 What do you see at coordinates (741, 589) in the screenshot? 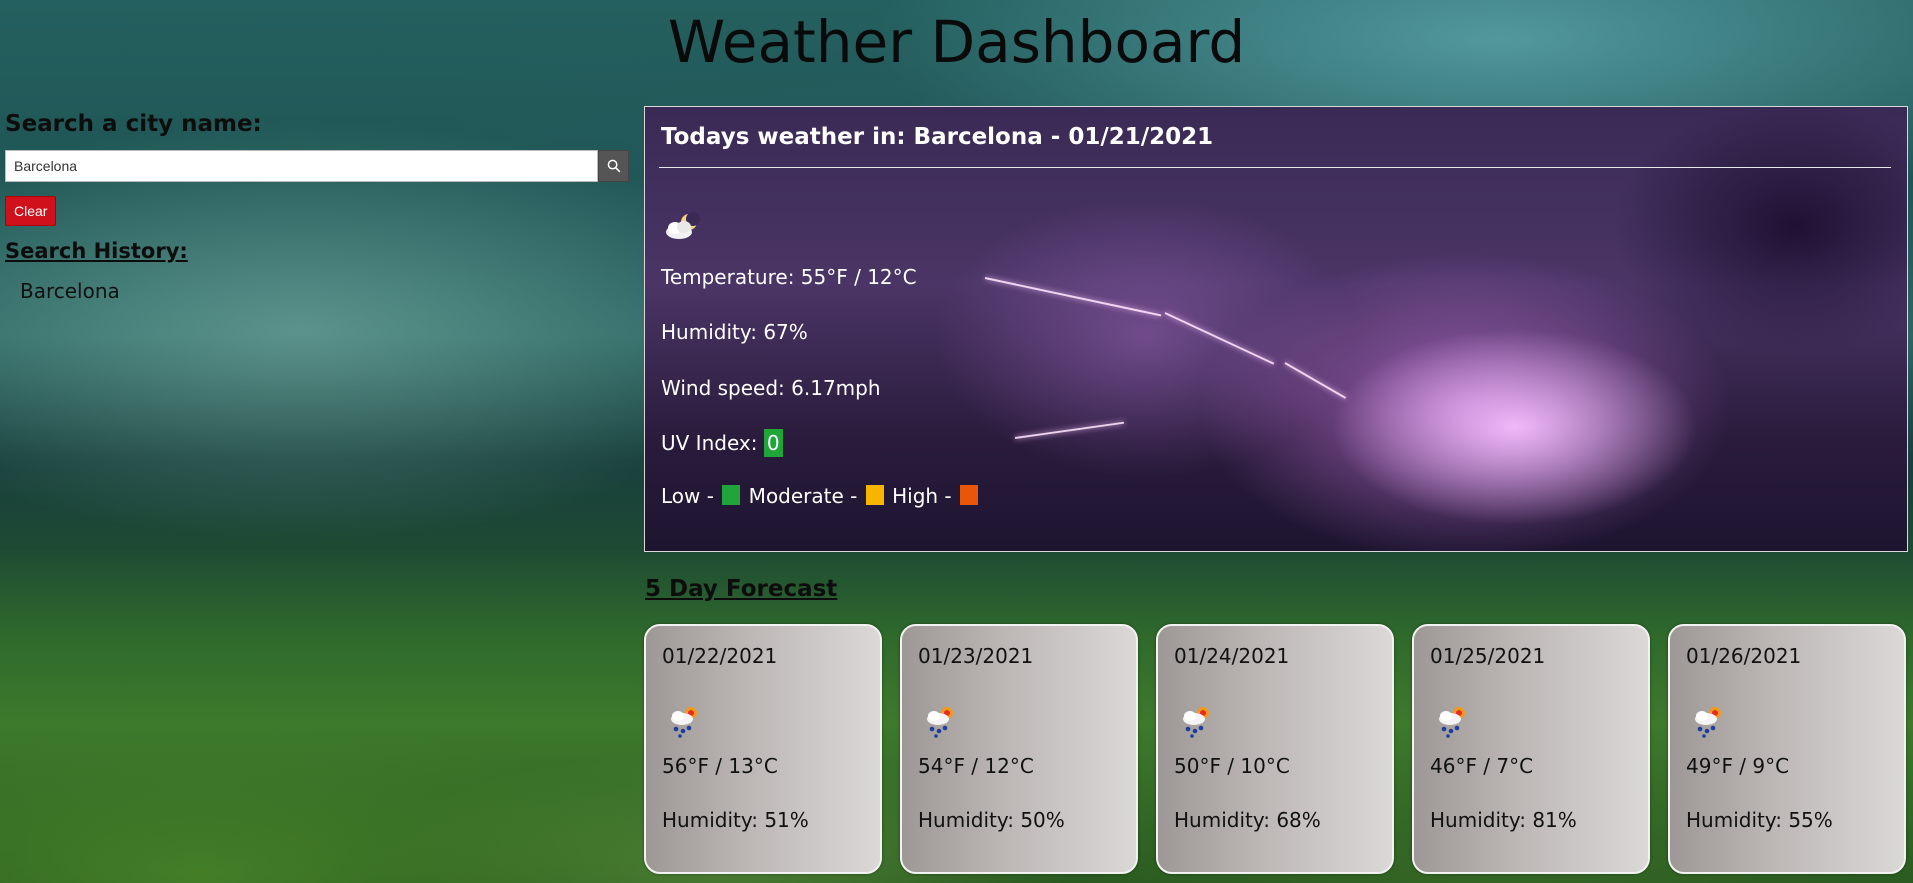
I see `forecast-heading: 5 Day Forecast` at bounding box center [741, 589].